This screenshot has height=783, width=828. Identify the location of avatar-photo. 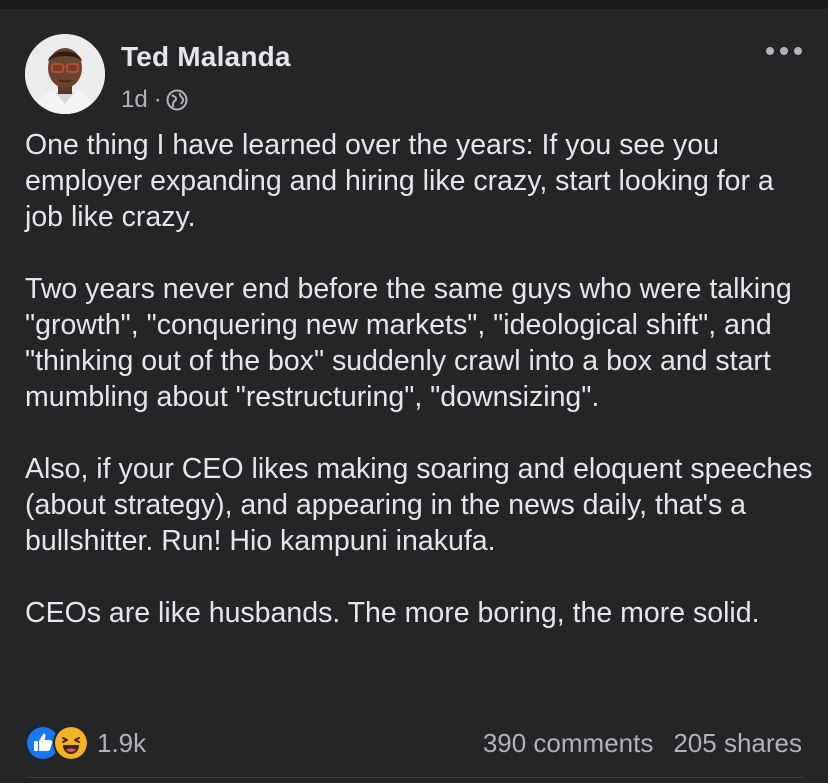
(65, 74).